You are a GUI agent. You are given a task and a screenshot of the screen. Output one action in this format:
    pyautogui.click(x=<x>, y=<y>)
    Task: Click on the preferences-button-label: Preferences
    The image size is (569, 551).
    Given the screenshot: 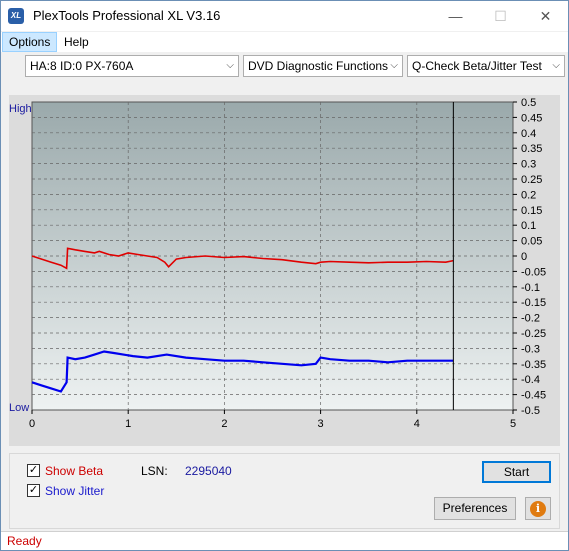 What is the action you would take?
    pyautogui.click(x=475, y=508)
    